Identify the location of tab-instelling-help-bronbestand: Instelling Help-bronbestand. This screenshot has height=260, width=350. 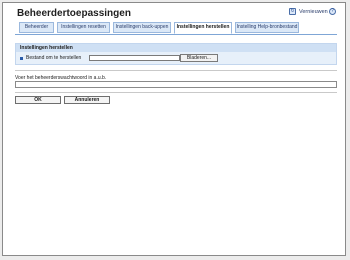
(267, 27).